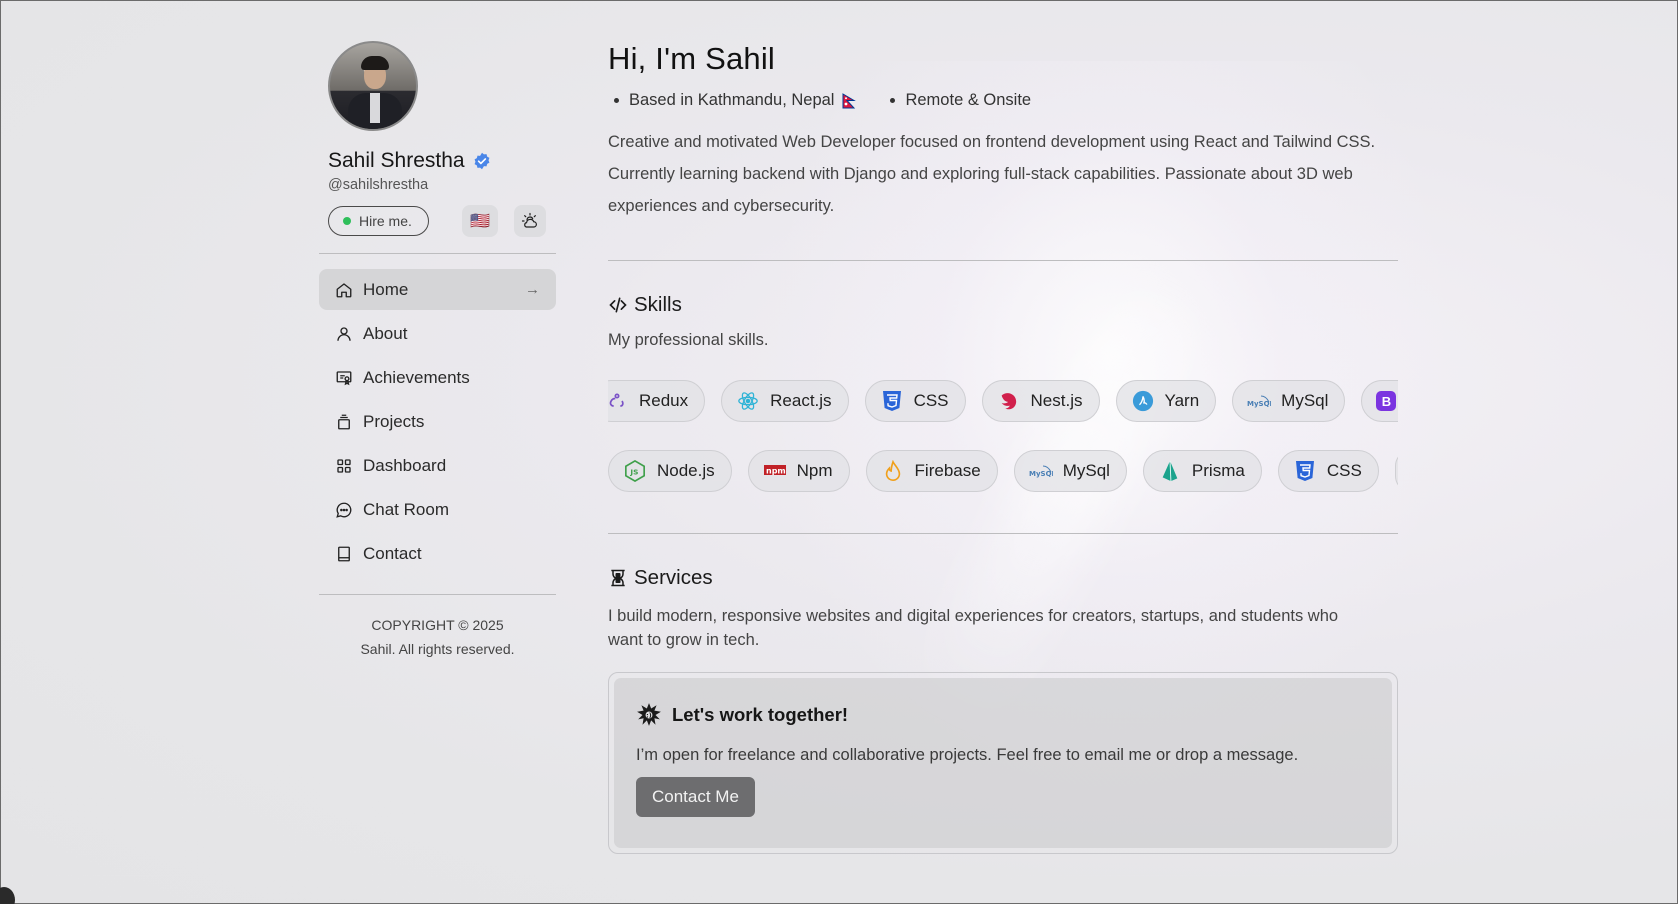  I want to click on nav-item-about: About, so click(437, 333).